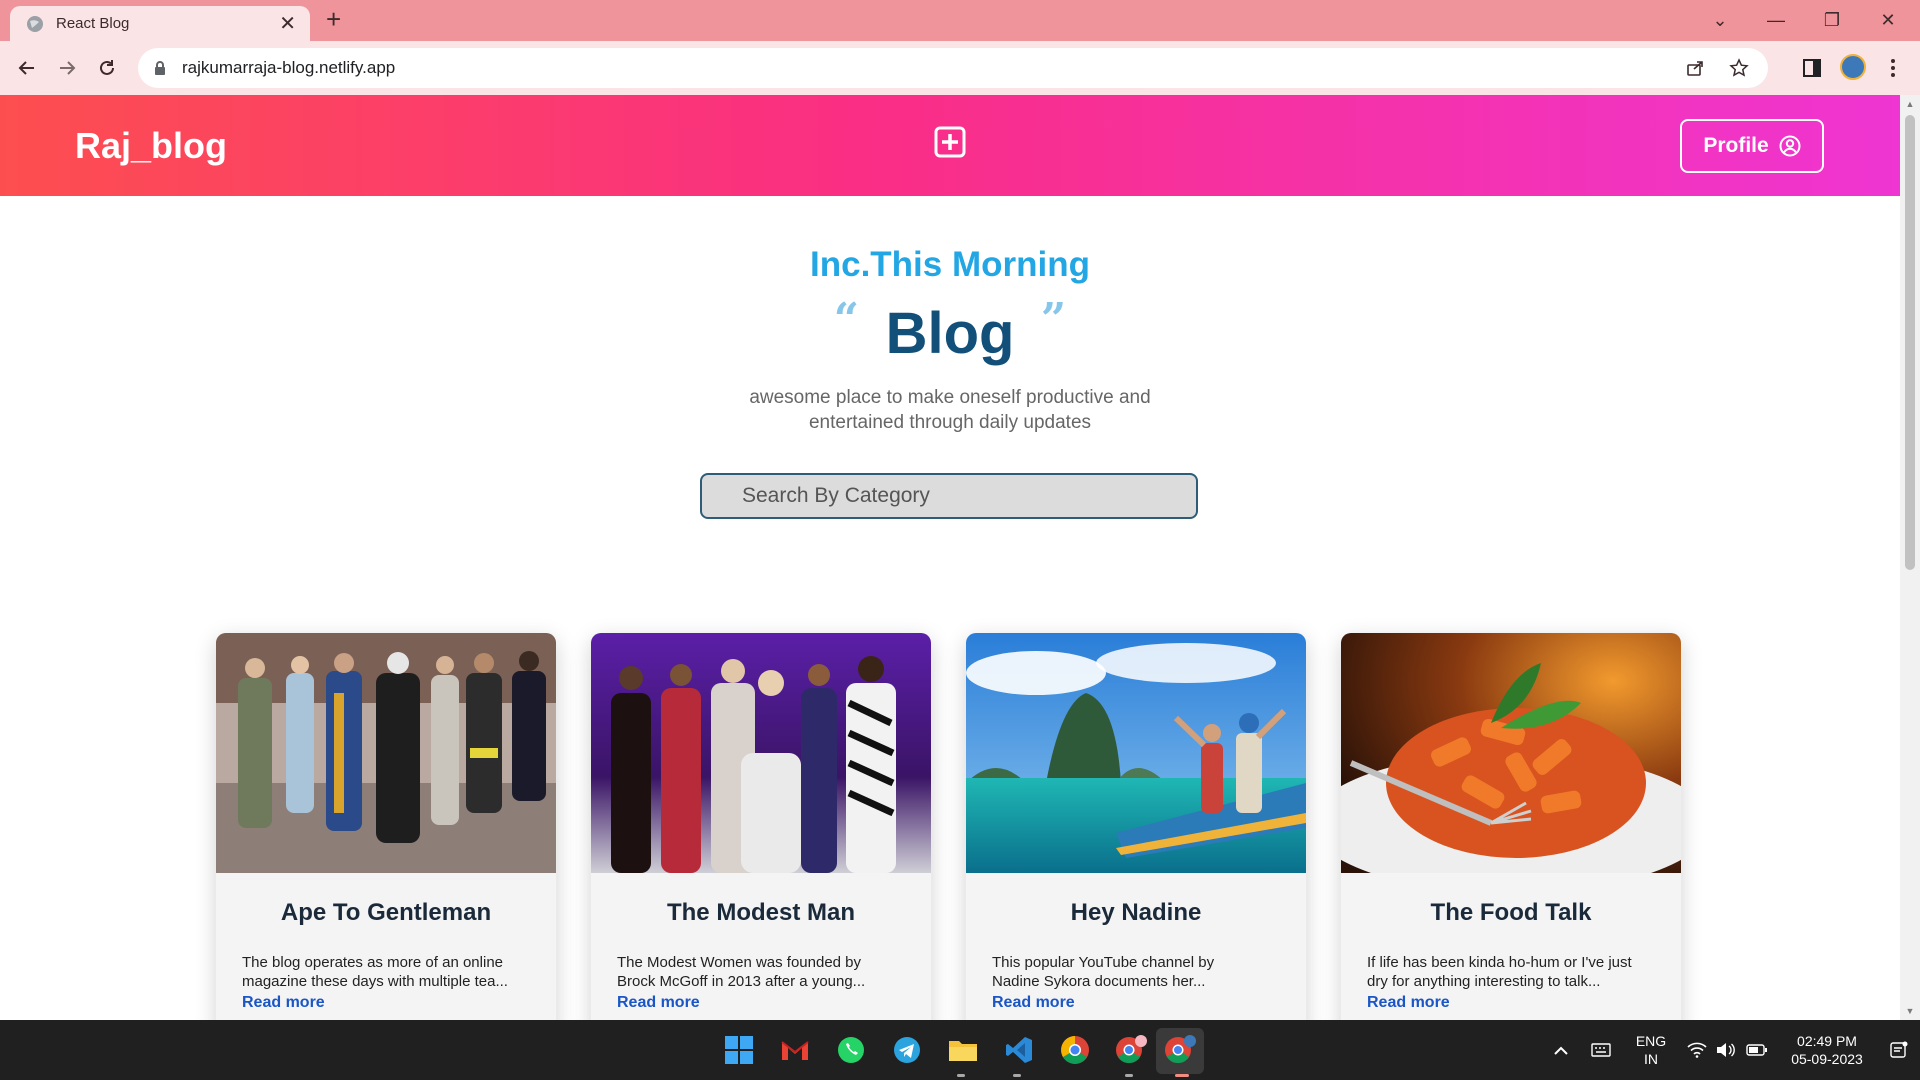 Image resolution: width=1920 pixels, height=1080 pixels. What do you see at coordinates (960, 20) in the screenshot?
I see `browser-tab-strip: React Blog ✕ + ⌄ — ❐ ✕` at bounding box center [960, 20].